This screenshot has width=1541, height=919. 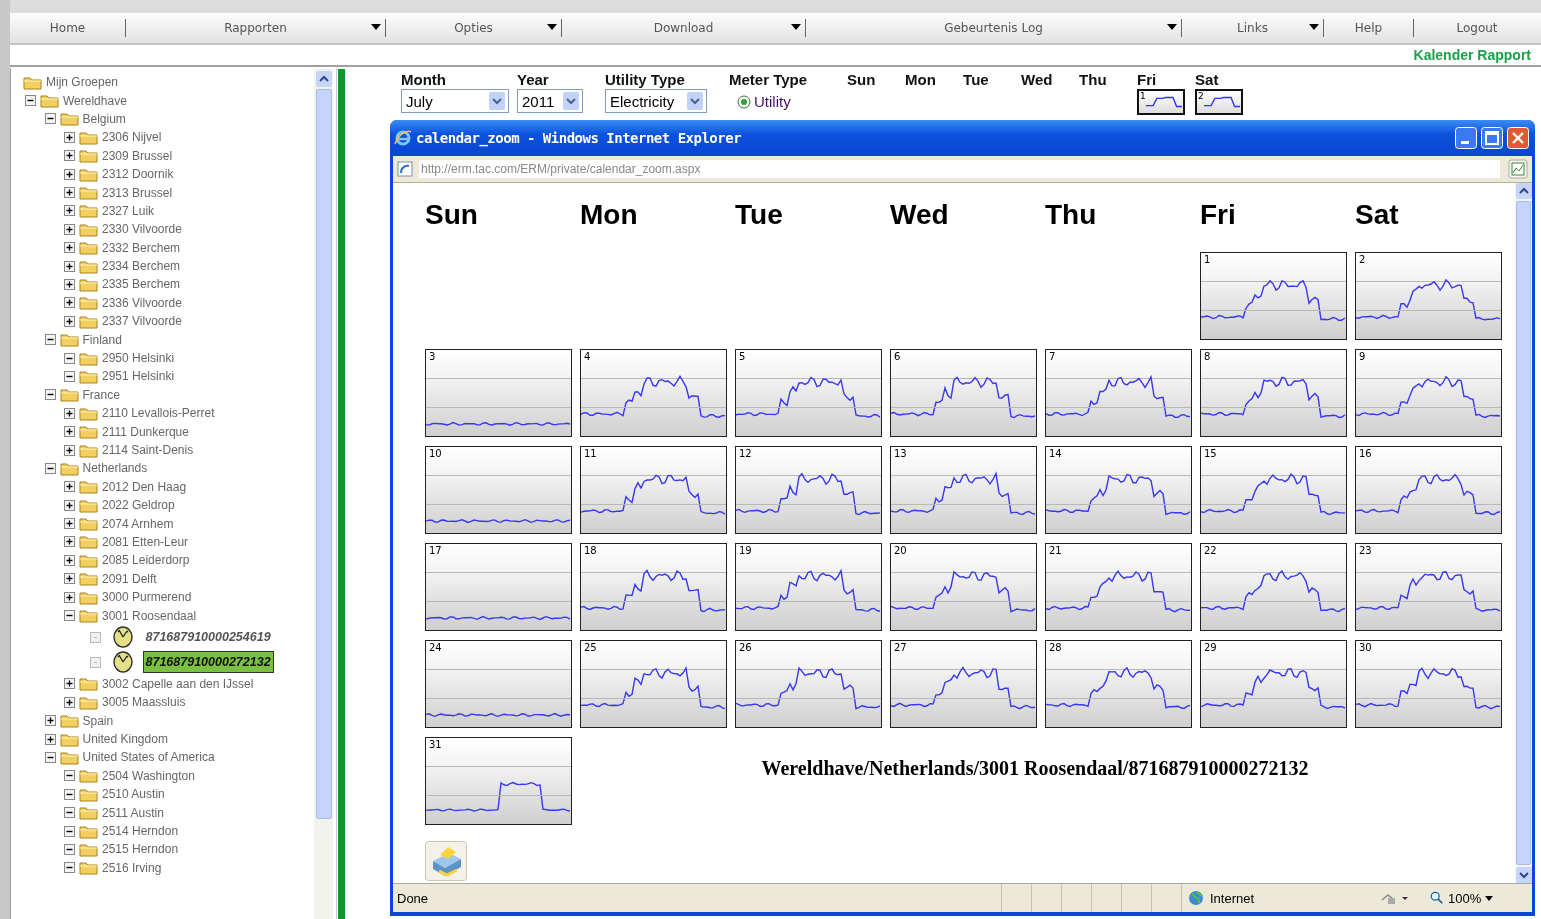 What do you see at coordinates (138, 174) in the screenshot?
I see `tree-item: 2312 Doornik` at bounding box center [138, 174].